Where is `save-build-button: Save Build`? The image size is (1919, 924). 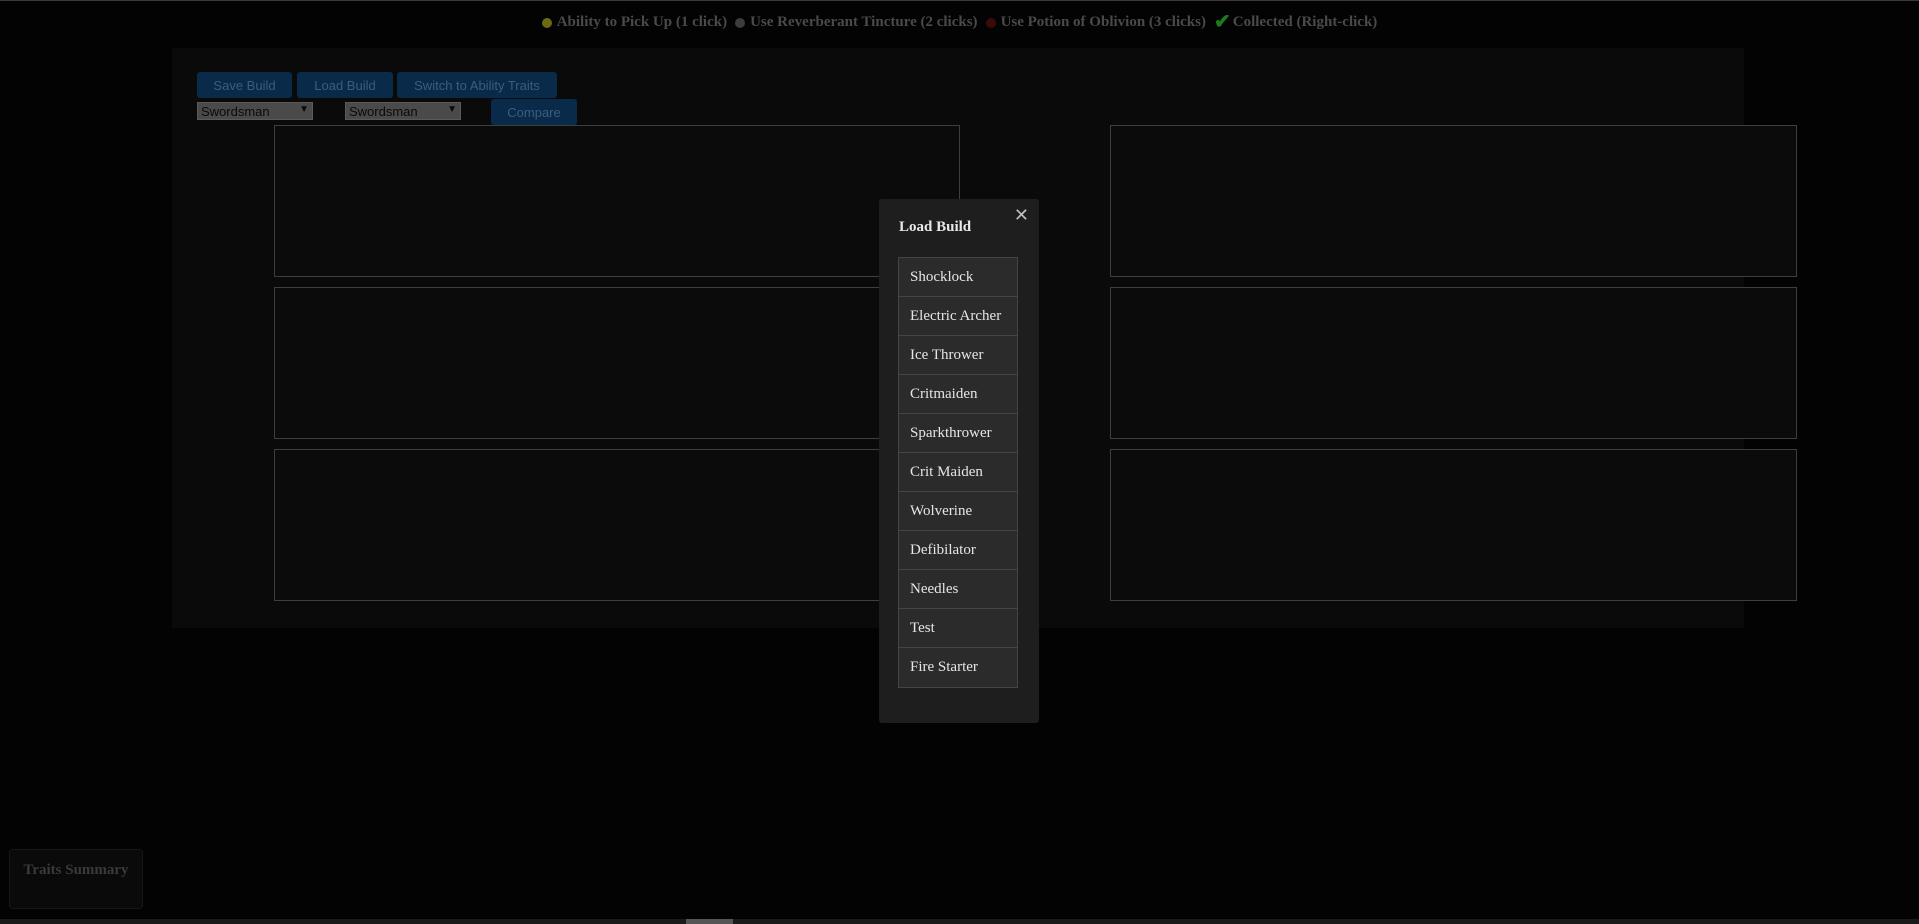
save-build-button: Save Build is located at coordinates (244, 85).